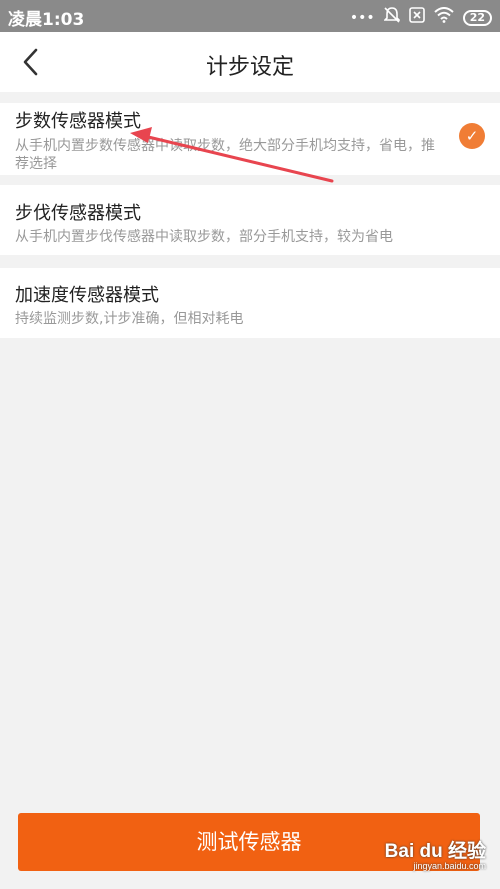  What do you see at coordinates (416, 18) in the screenshot?
I see `no-sim-icon` at bounding box center [416, 18].